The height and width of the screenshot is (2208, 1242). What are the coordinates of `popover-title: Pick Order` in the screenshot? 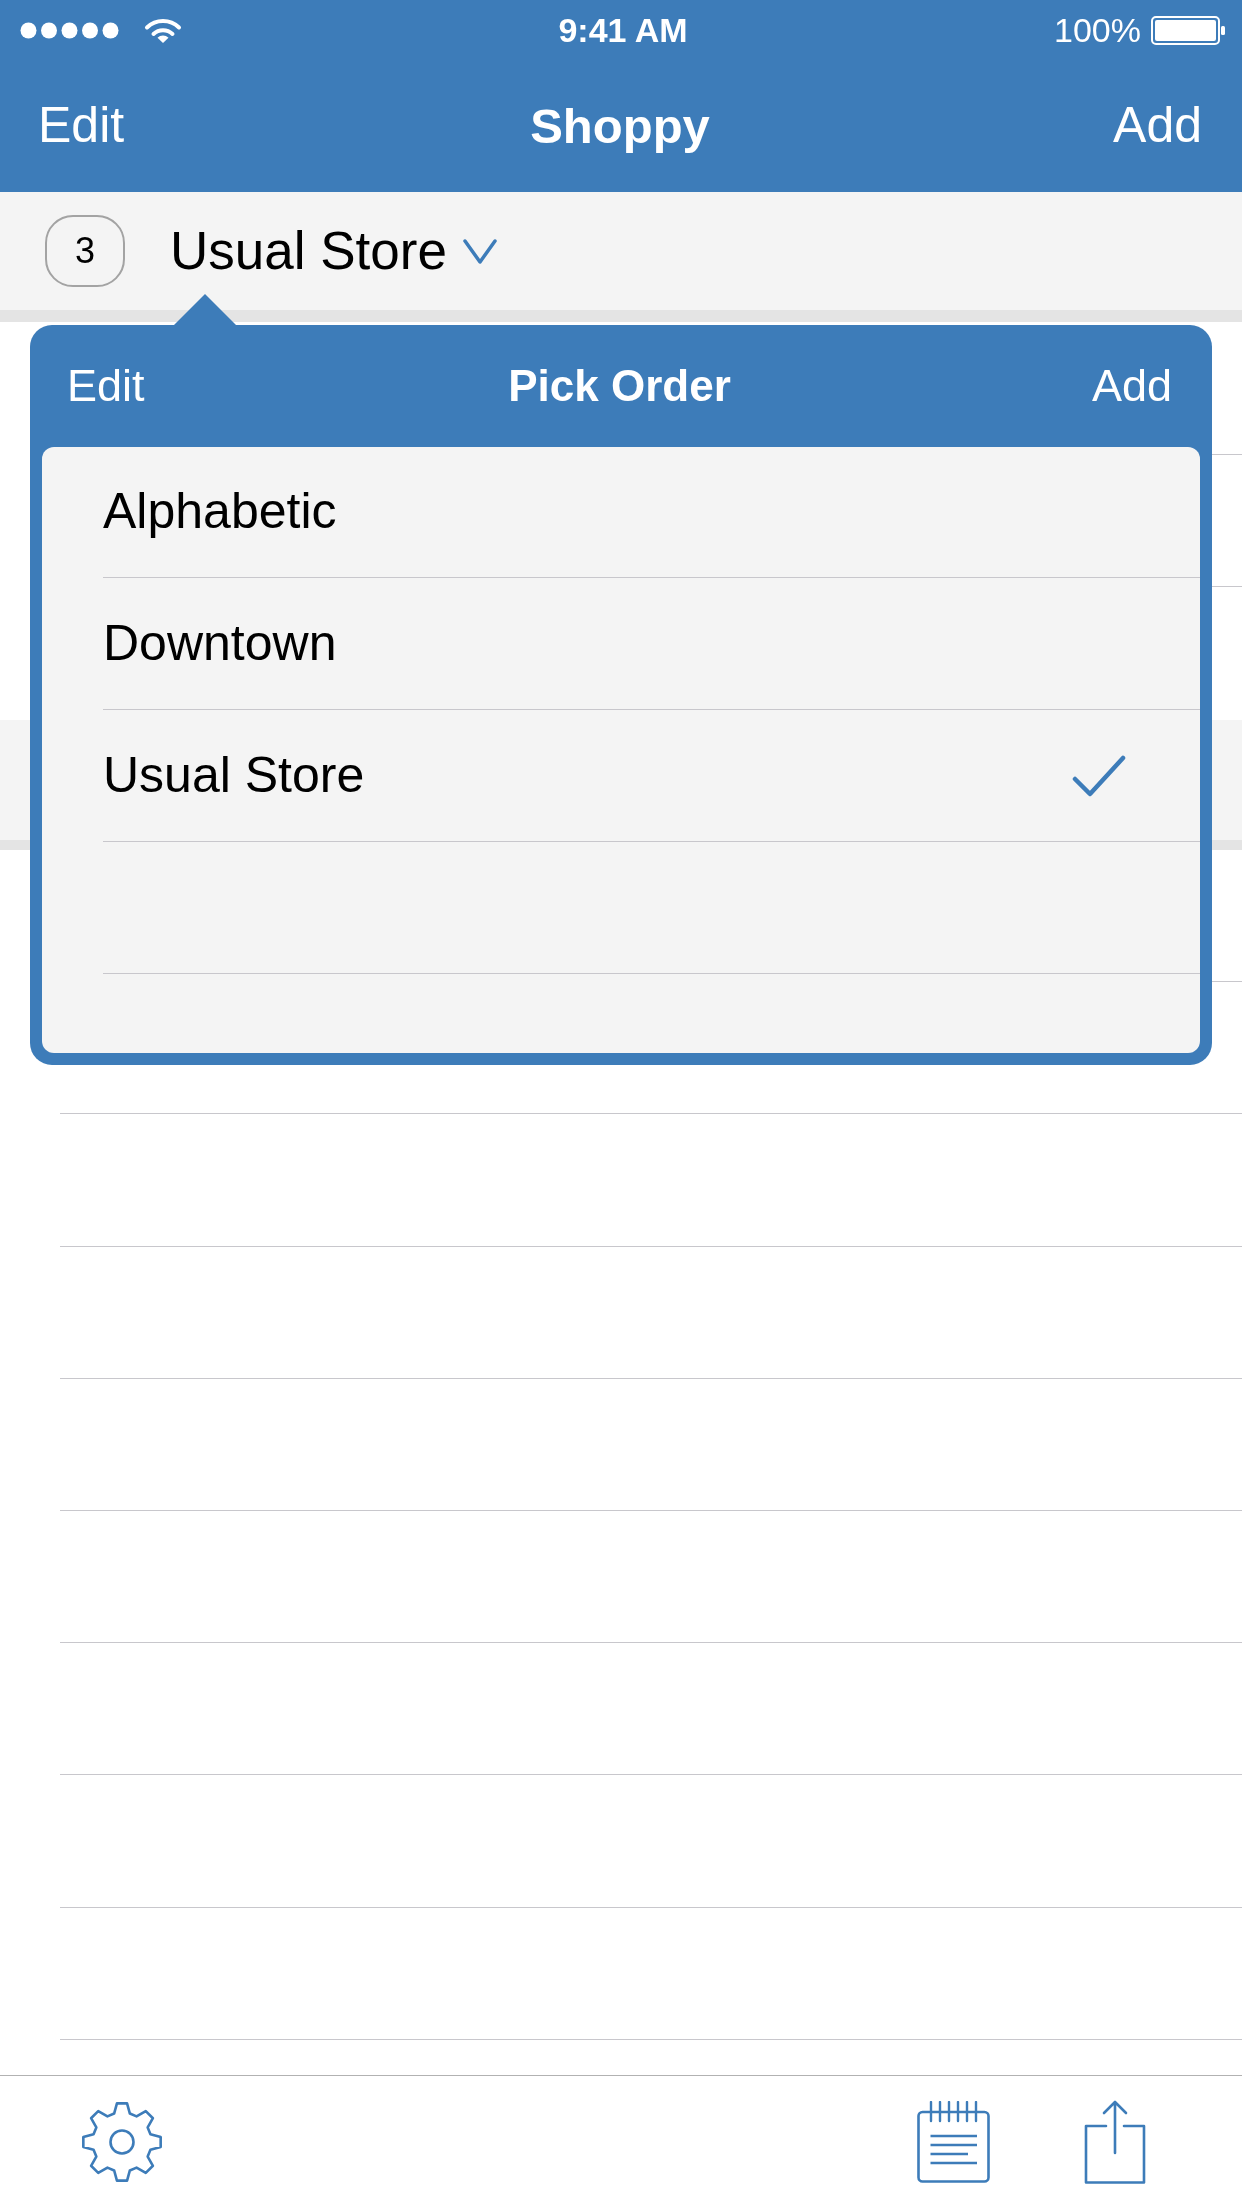 It's located at (619, 386).